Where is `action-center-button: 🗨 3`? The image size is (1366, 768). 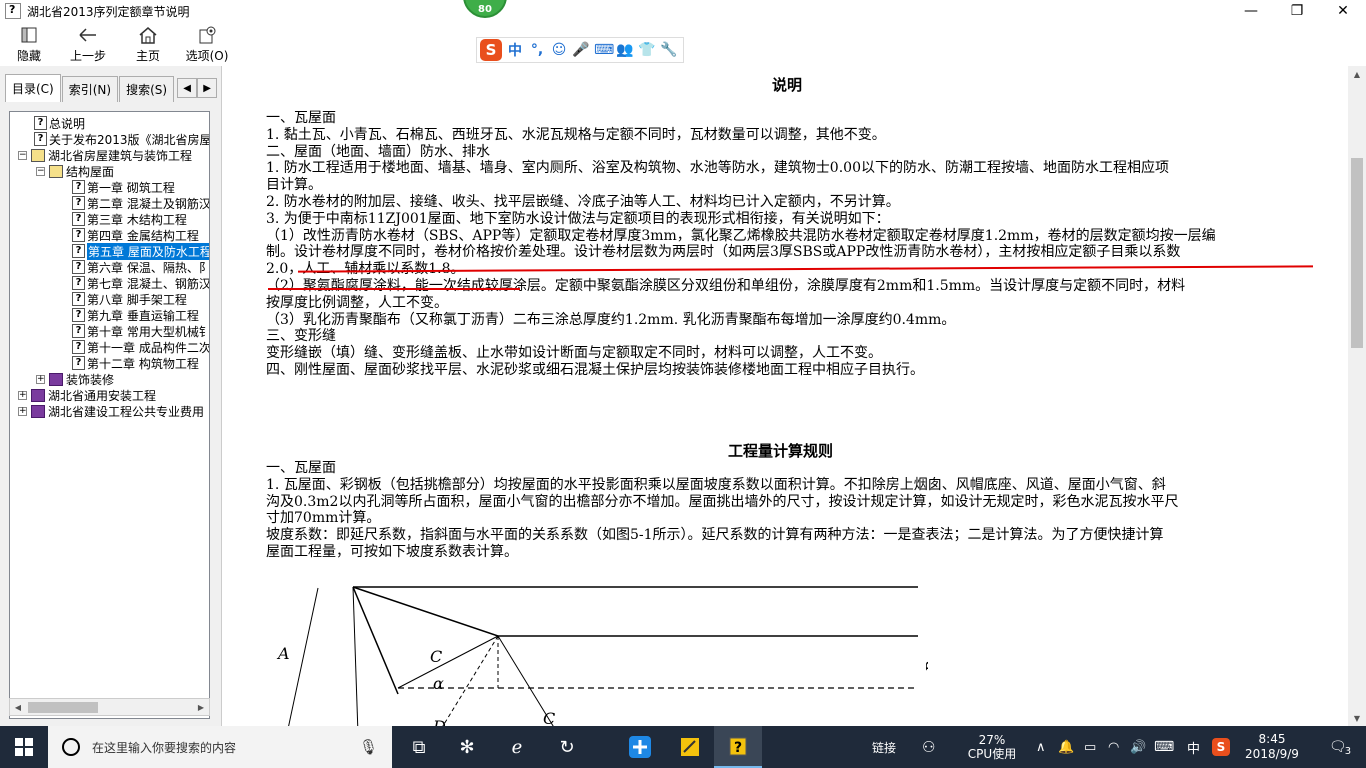 action-center-button: 🗨 3 is located at coordinates (1340, 747).